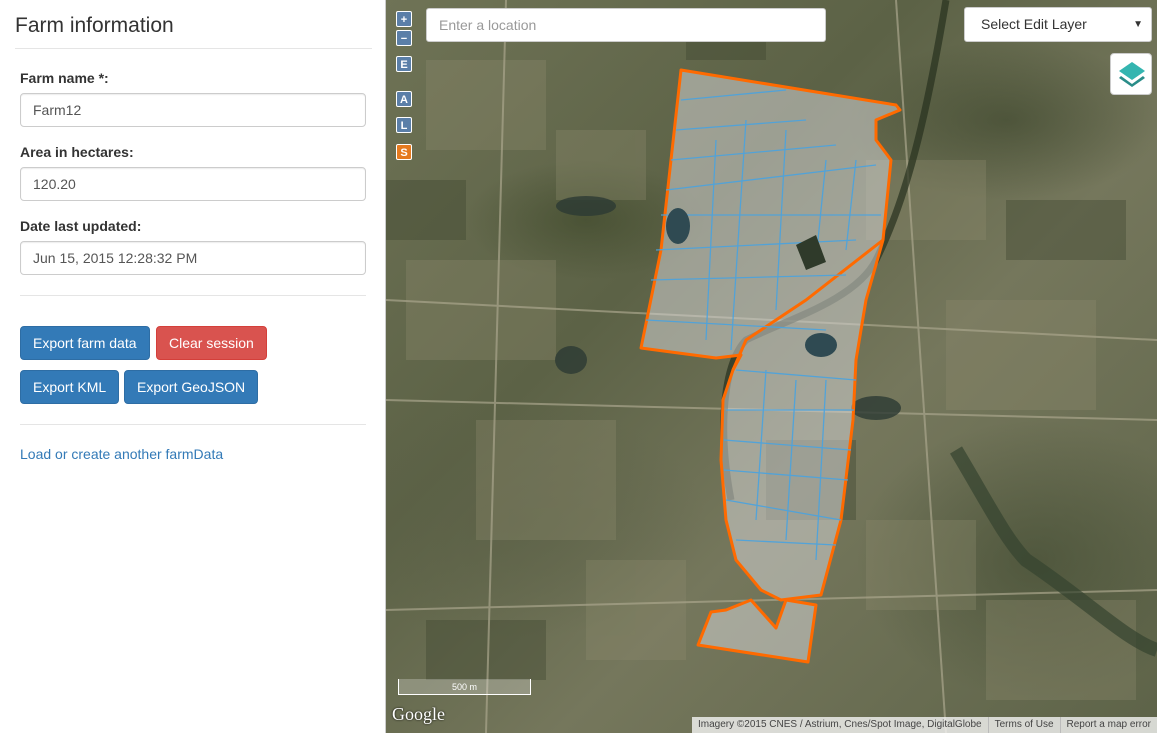 The height and width of the screenshot is (733, 1157). What do you see at coordinates (464, 687) in the screenshot?
I see `scale-bar: 500 m` at bounding box center [464, 687].